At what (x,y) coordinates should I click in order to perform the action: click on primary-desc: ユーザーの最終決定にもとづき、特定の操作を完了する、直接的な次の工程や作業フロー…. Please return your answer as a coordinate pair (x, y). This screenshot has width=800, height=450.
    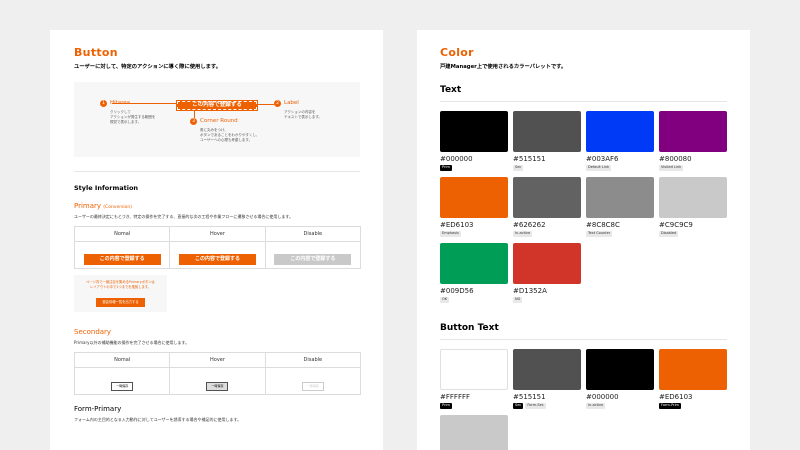
    Looking at the image, I should click on (183, 216).